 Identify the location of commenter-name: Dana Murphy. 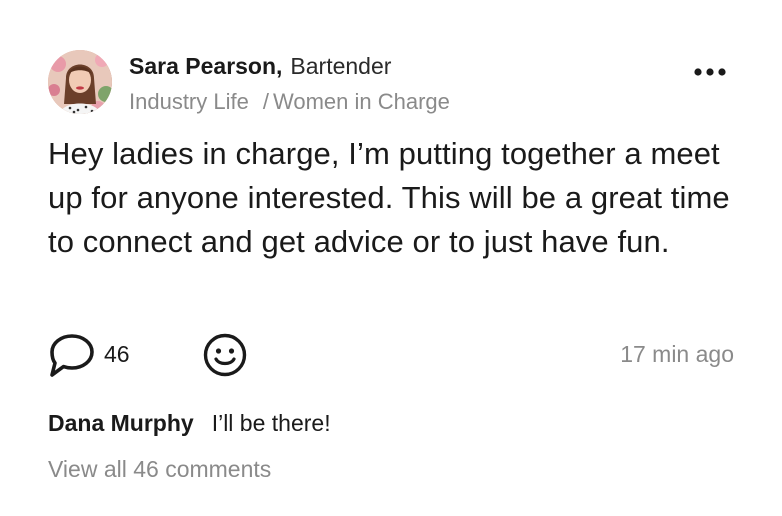
(121, 423).